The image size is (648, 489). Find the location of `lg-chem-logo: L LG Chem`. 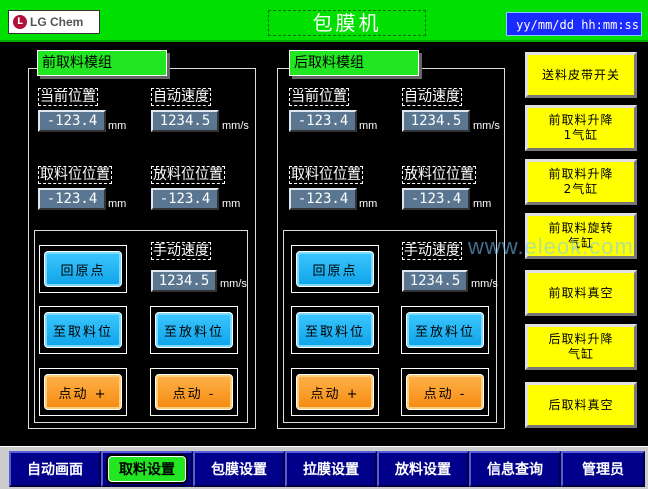

lg-chem-logo: L LG Chem is located at coordinates (54, 22).